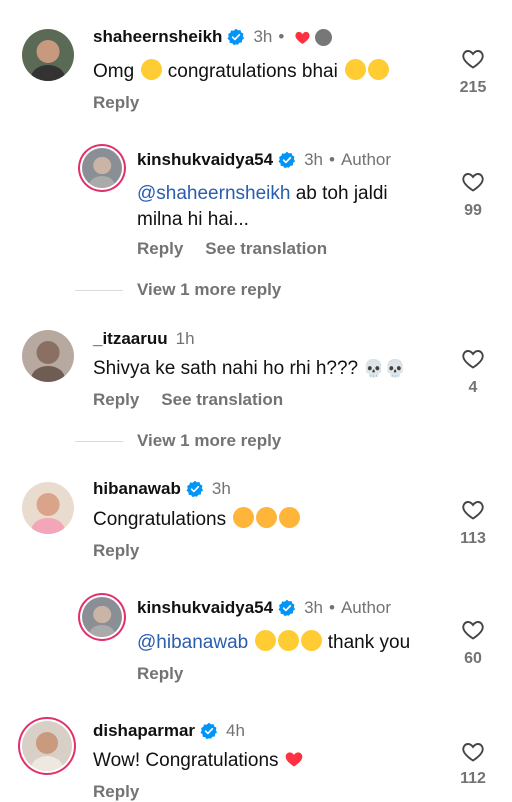 The height and width of the screenshot is (802, 512). What do you see at coordinates (473, 210) in the screenshot?
I see `like-count: 99` at bounding box center [473, 210].